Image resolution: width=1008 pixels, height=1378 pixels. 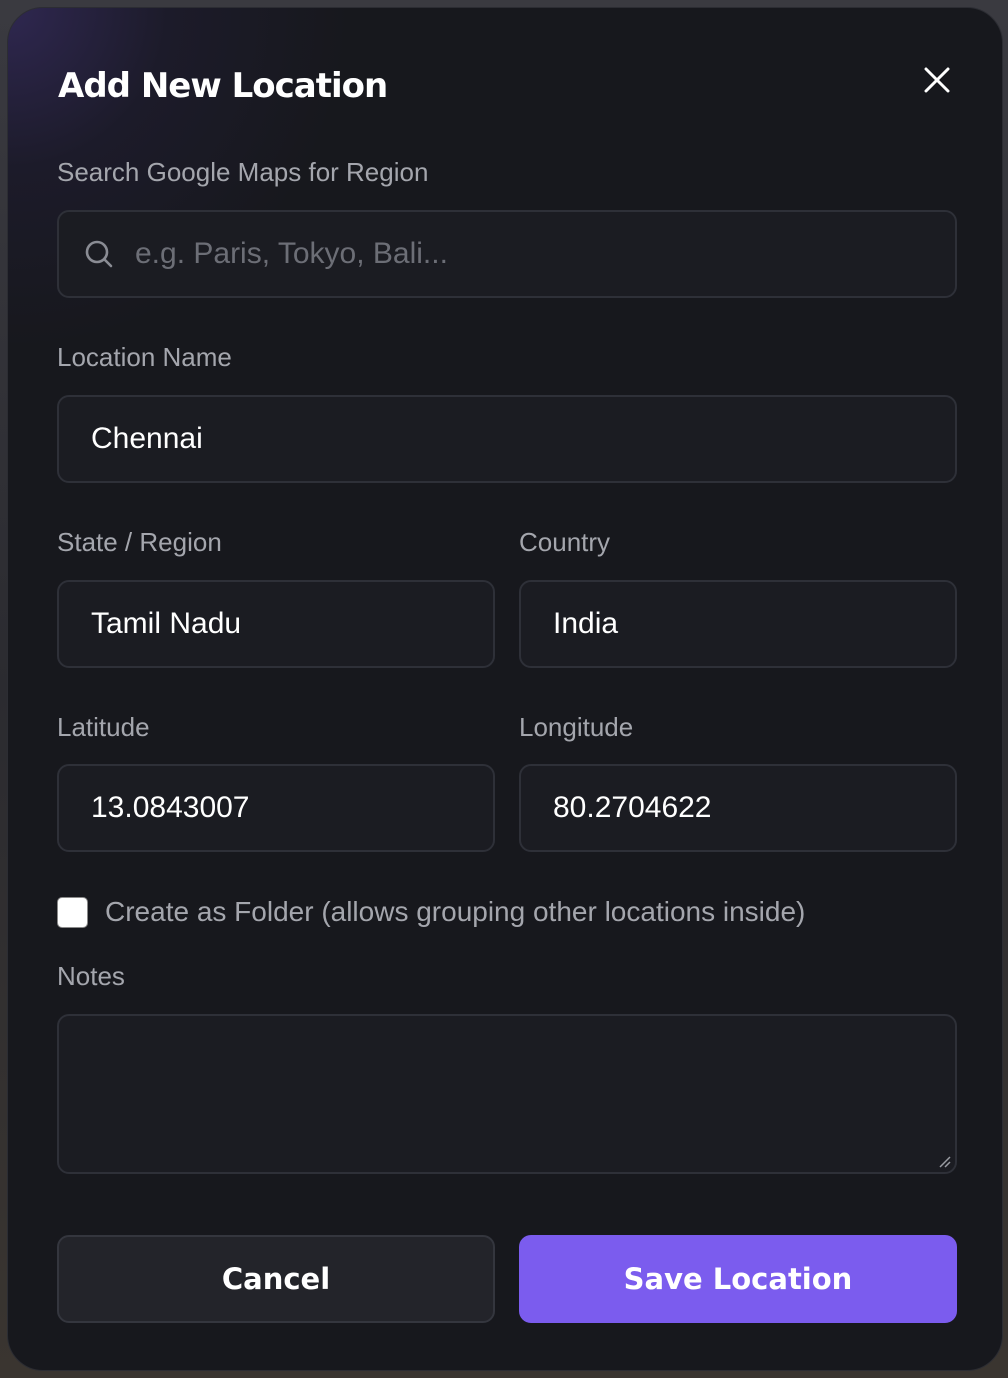 What do you see at coordinates (738, 1279) in the screenshot?
I see `save-location-button: Save Location` at bounding box center [738, 1279].